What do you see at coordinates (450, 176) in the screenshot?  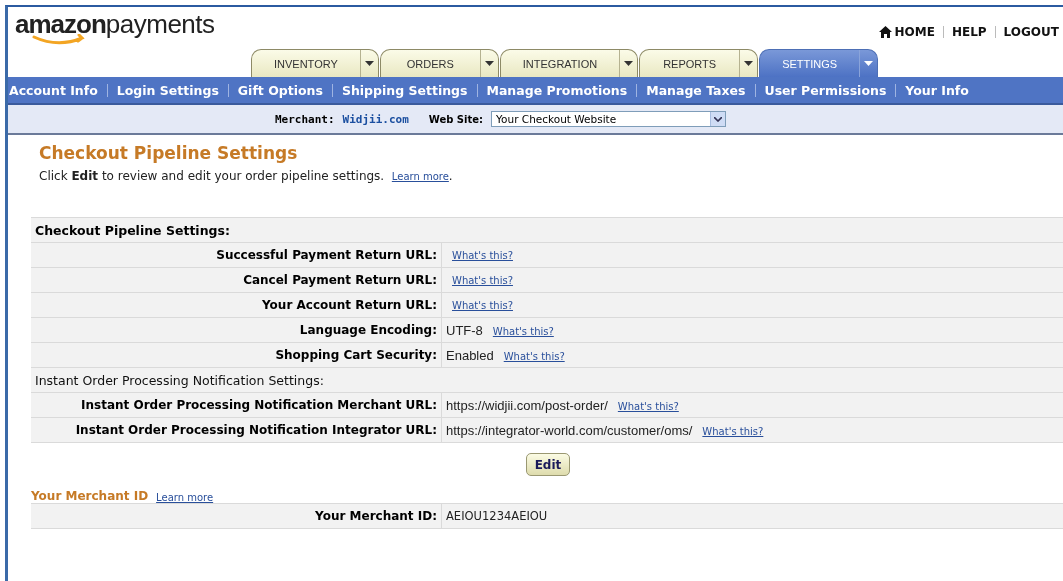 I see `period-text: .` at bounding box center [450, 176].